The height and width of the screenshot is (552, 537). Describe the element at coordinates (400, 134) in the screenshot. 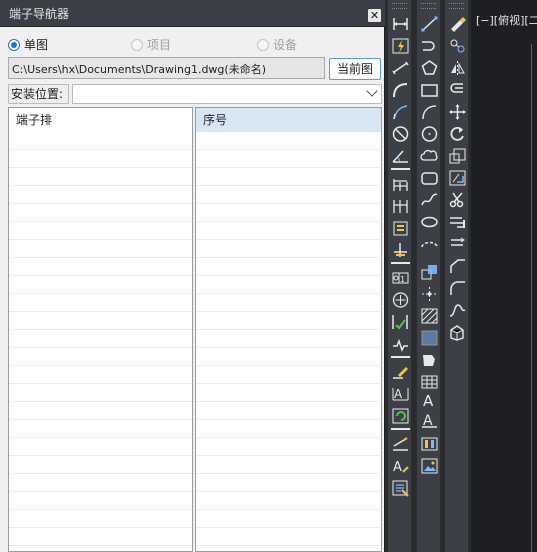

I see `circle-no-icon` at that location.